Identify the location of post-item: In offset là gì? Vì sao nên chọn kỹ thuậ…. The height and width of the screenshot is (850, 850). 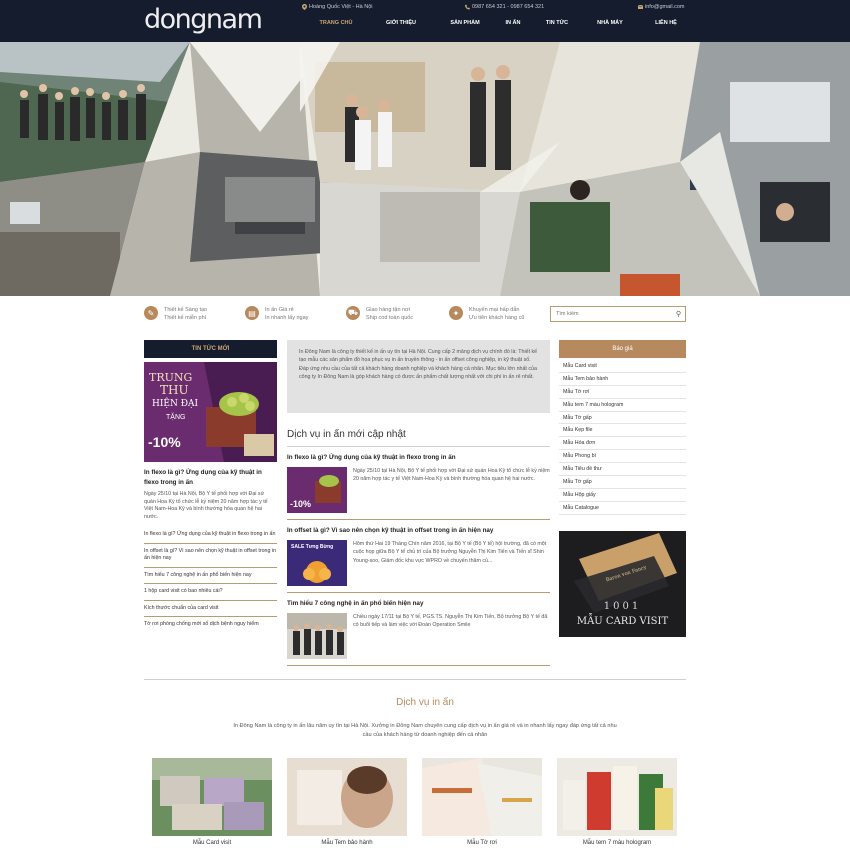
(418, 559).